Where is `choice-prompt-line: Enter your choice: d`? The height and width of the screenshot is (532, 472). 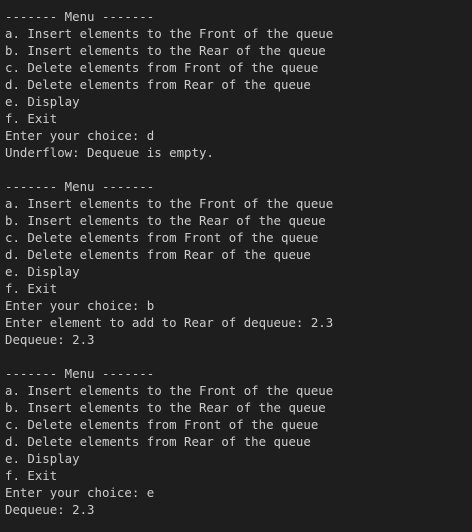 choice-prompt-line: Enter your choice: d is located at coordinates (80, 135).